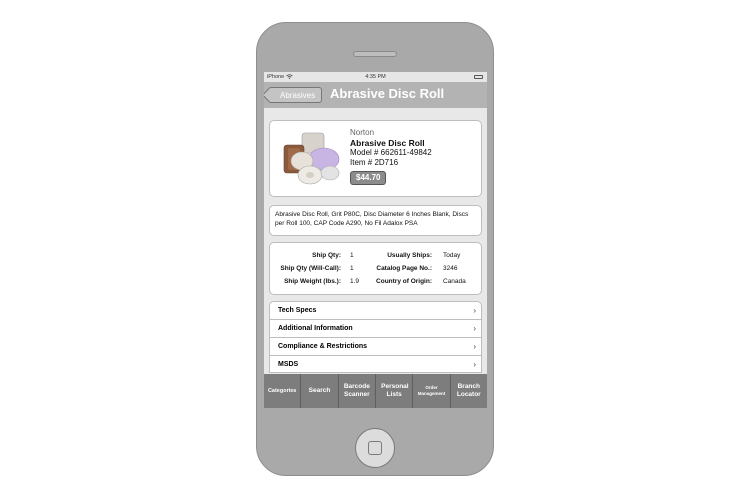  I want to click on product-image, so click(311, 158).